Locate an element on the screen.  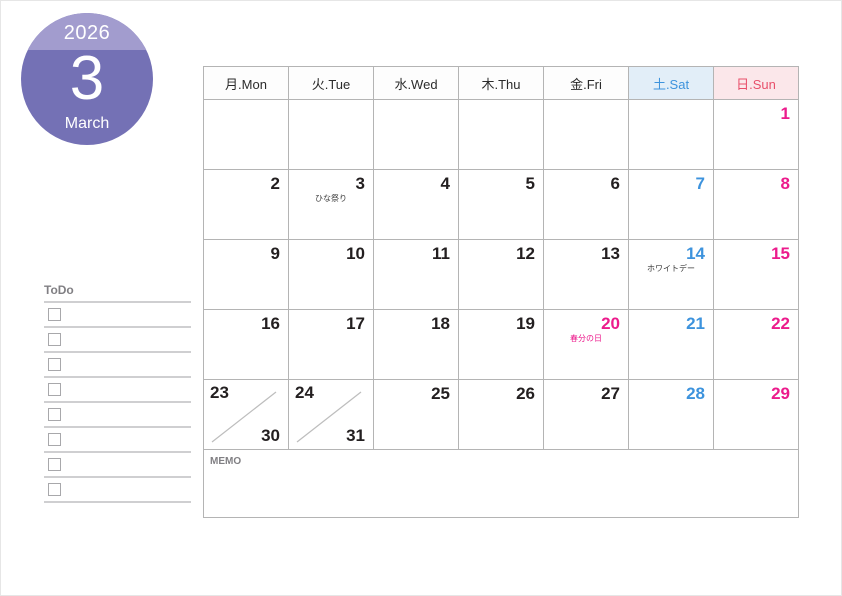
calendar-day-number: 19 is located at coordinates (525, 323).